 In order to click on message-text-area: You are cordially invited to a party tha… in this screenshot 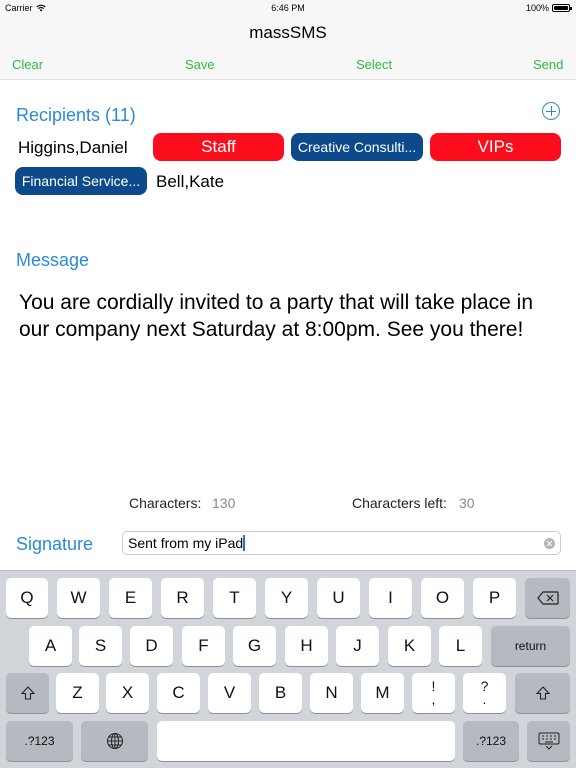, I will do `click(289, 316)`.